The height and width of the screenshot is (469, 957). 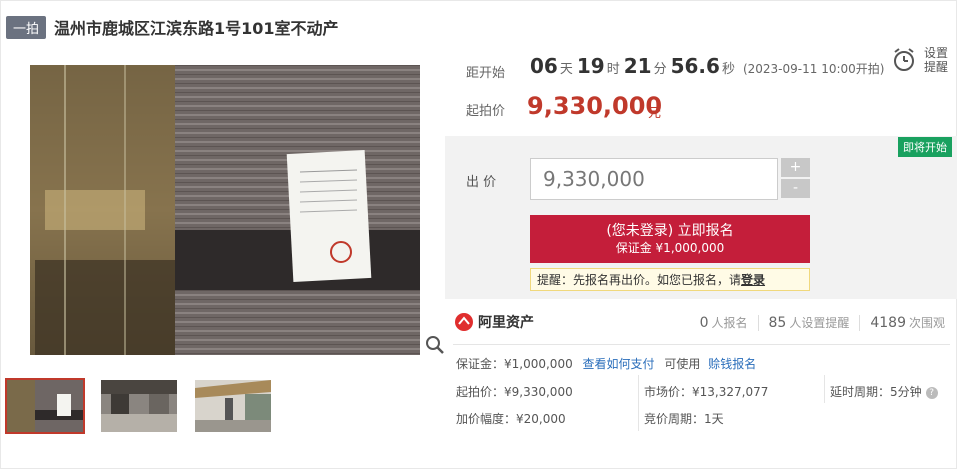 I want to click on market-price-info: 市场价：¥13,327,077, so click(x=706, y=392).